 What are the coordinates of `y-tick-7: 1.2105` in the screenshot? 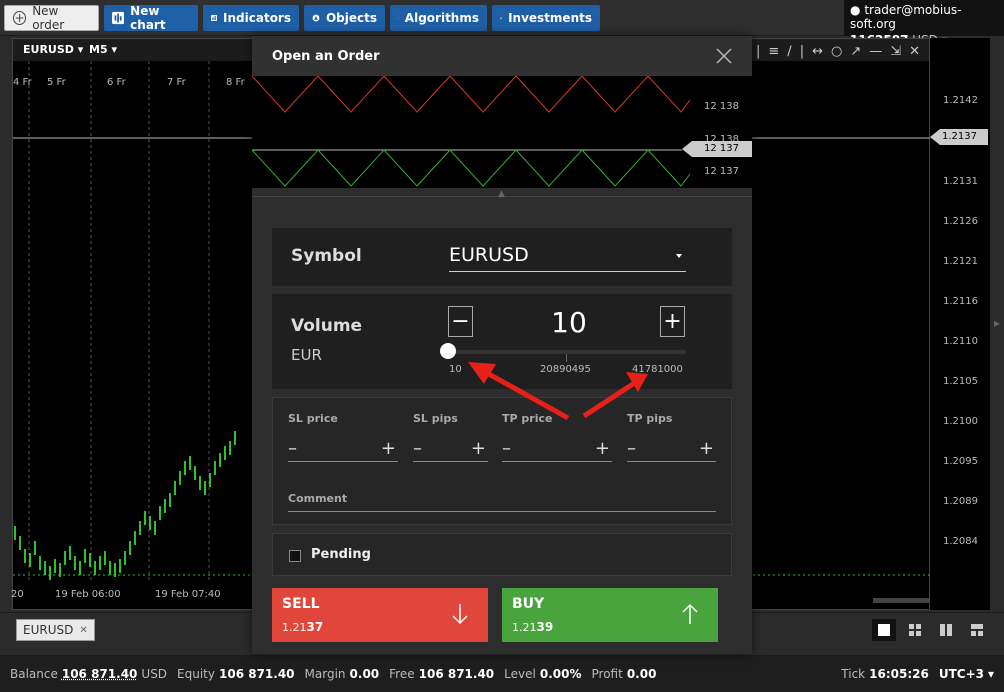 It's located at (960, 381).